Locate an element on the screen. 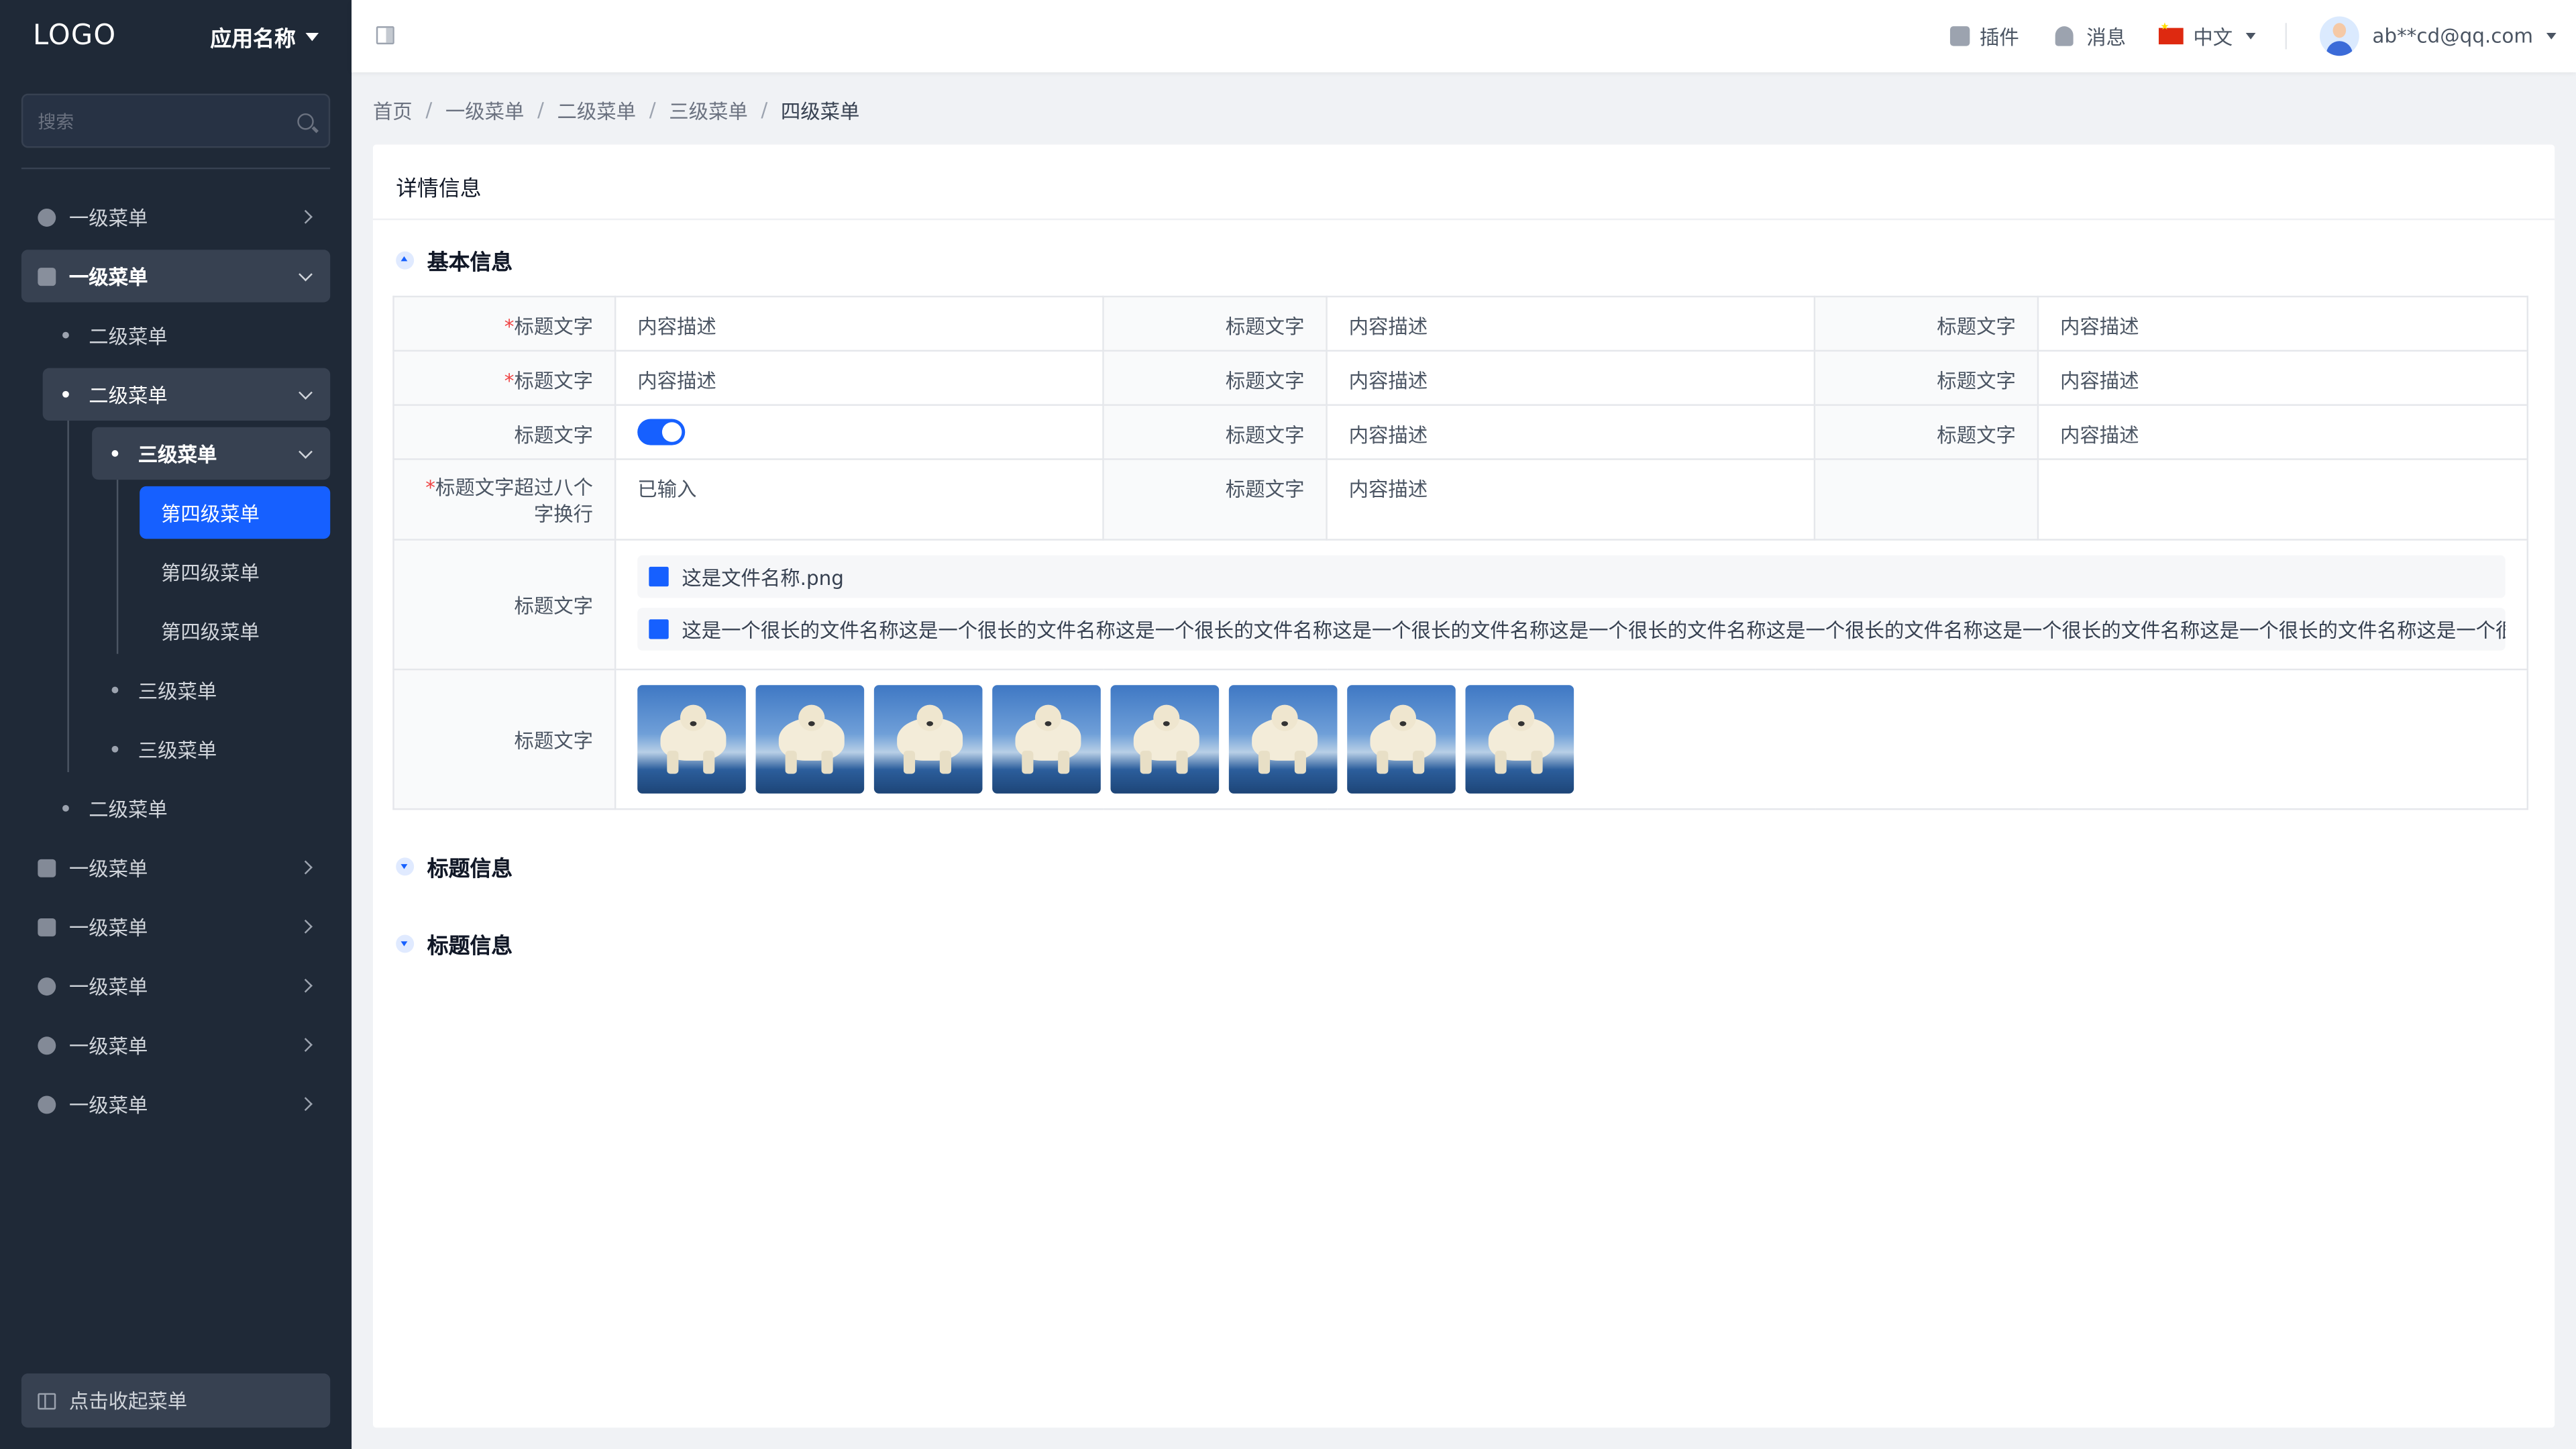  thumbnail-list is located at coordinates (1571, 739).